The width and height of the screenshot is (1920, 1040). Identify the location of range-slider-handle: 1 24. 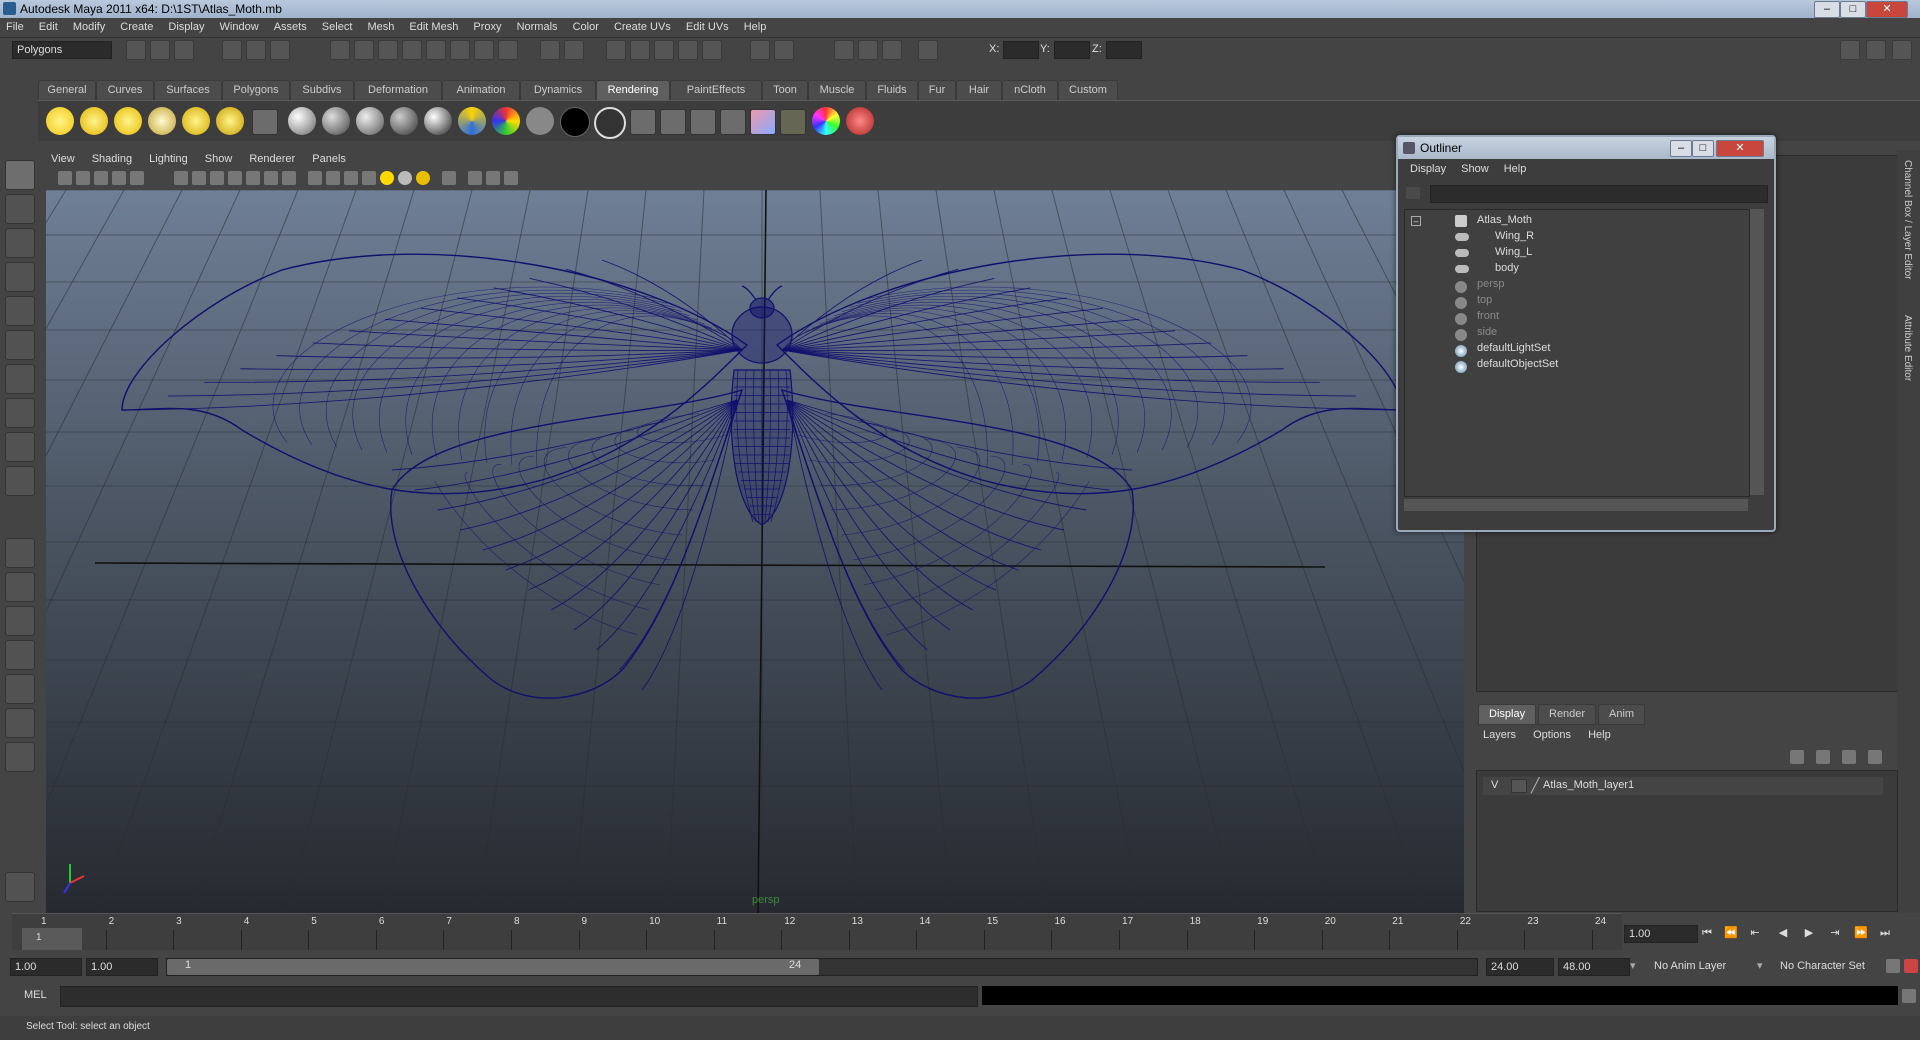
(493, 967).